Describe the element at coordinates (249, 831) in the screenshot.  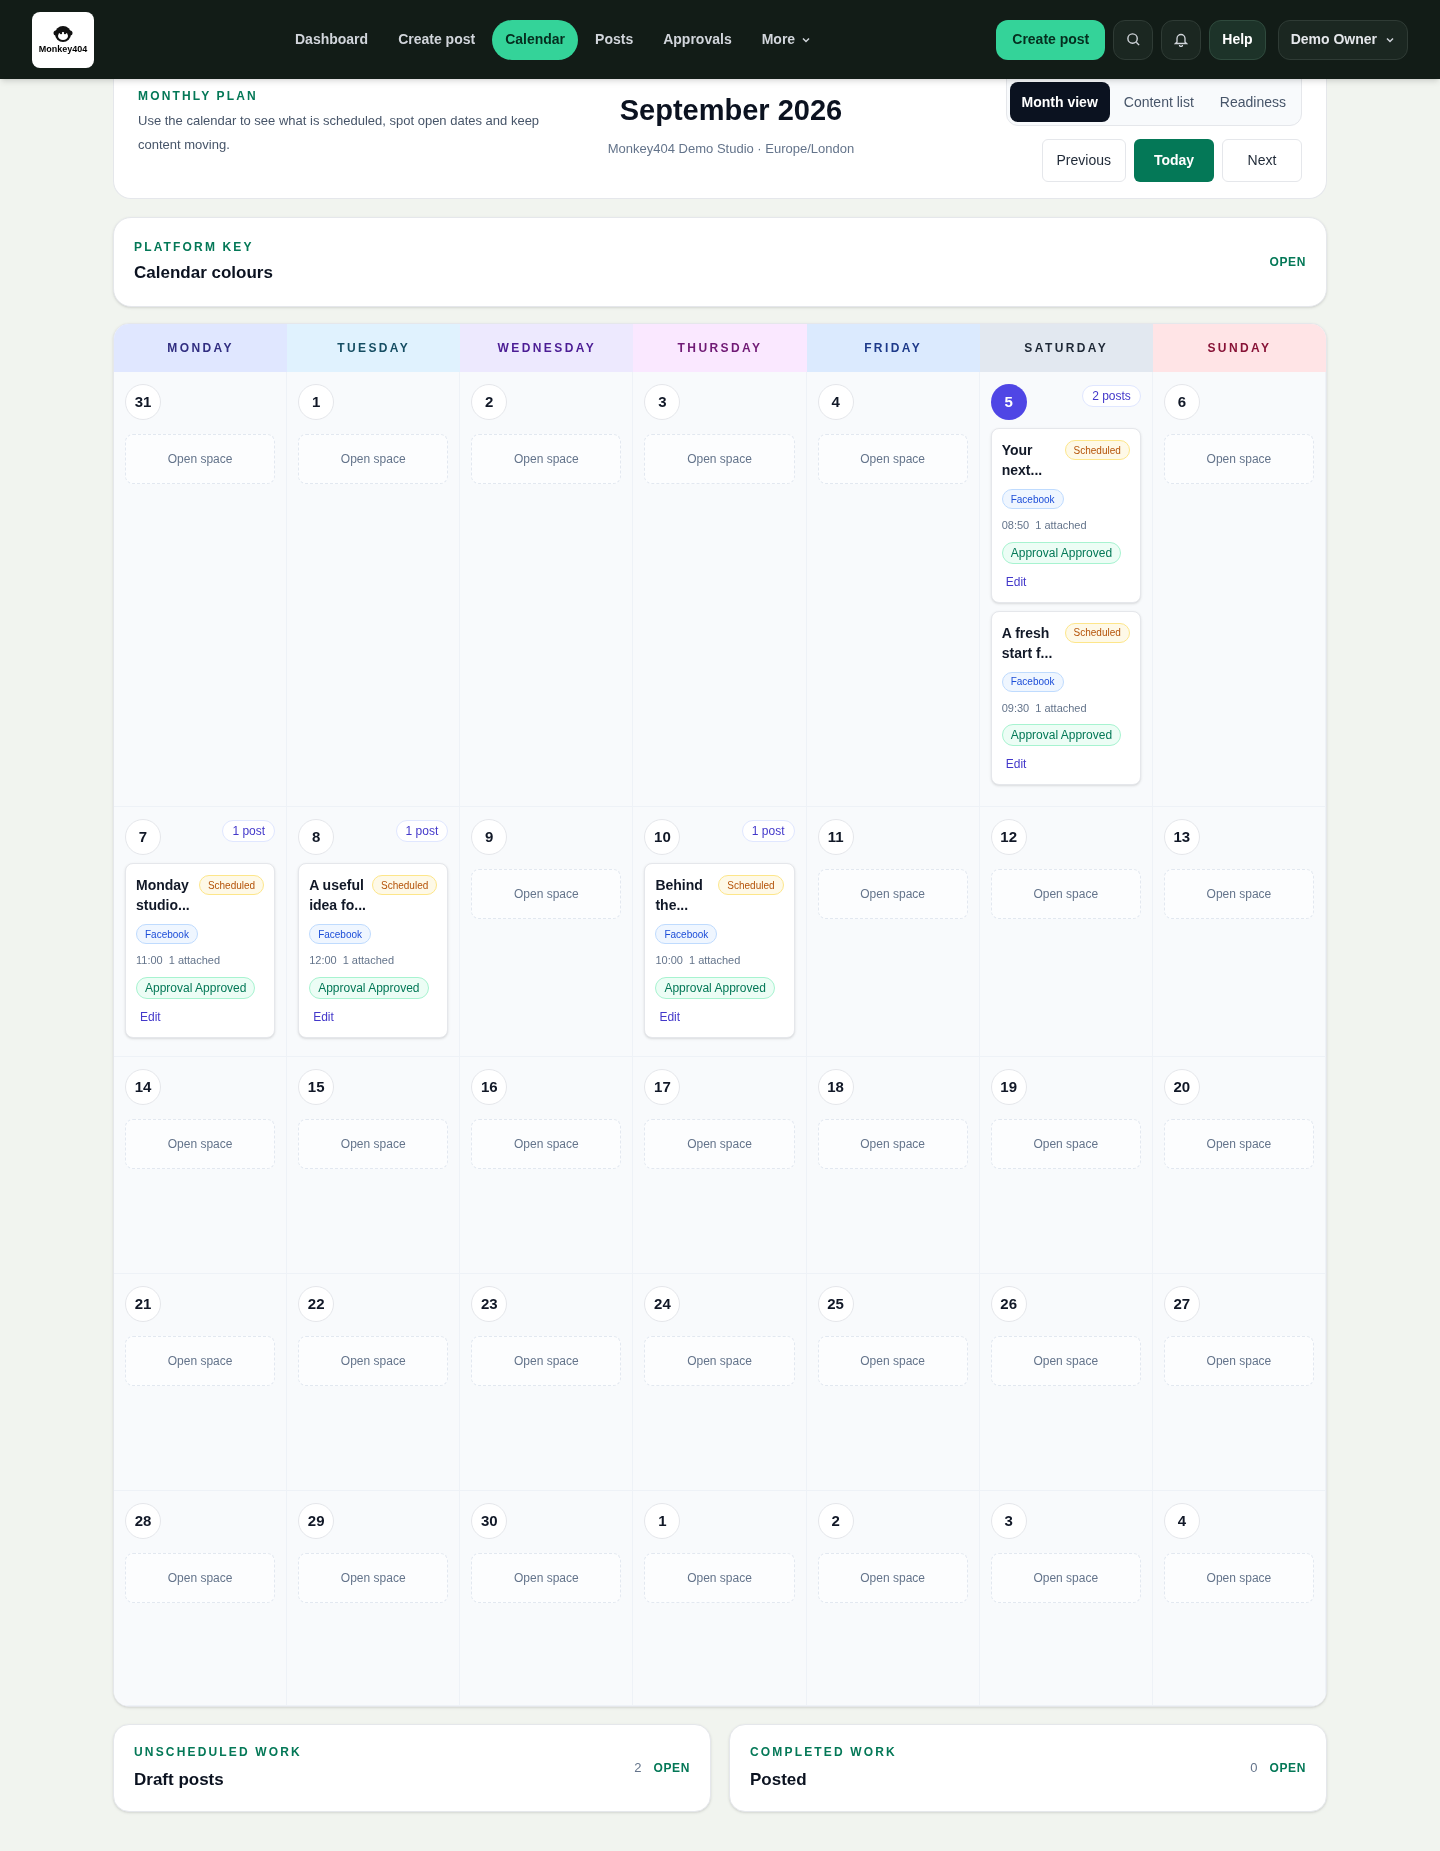
I see `post-count-badge: 1 post` at that location.